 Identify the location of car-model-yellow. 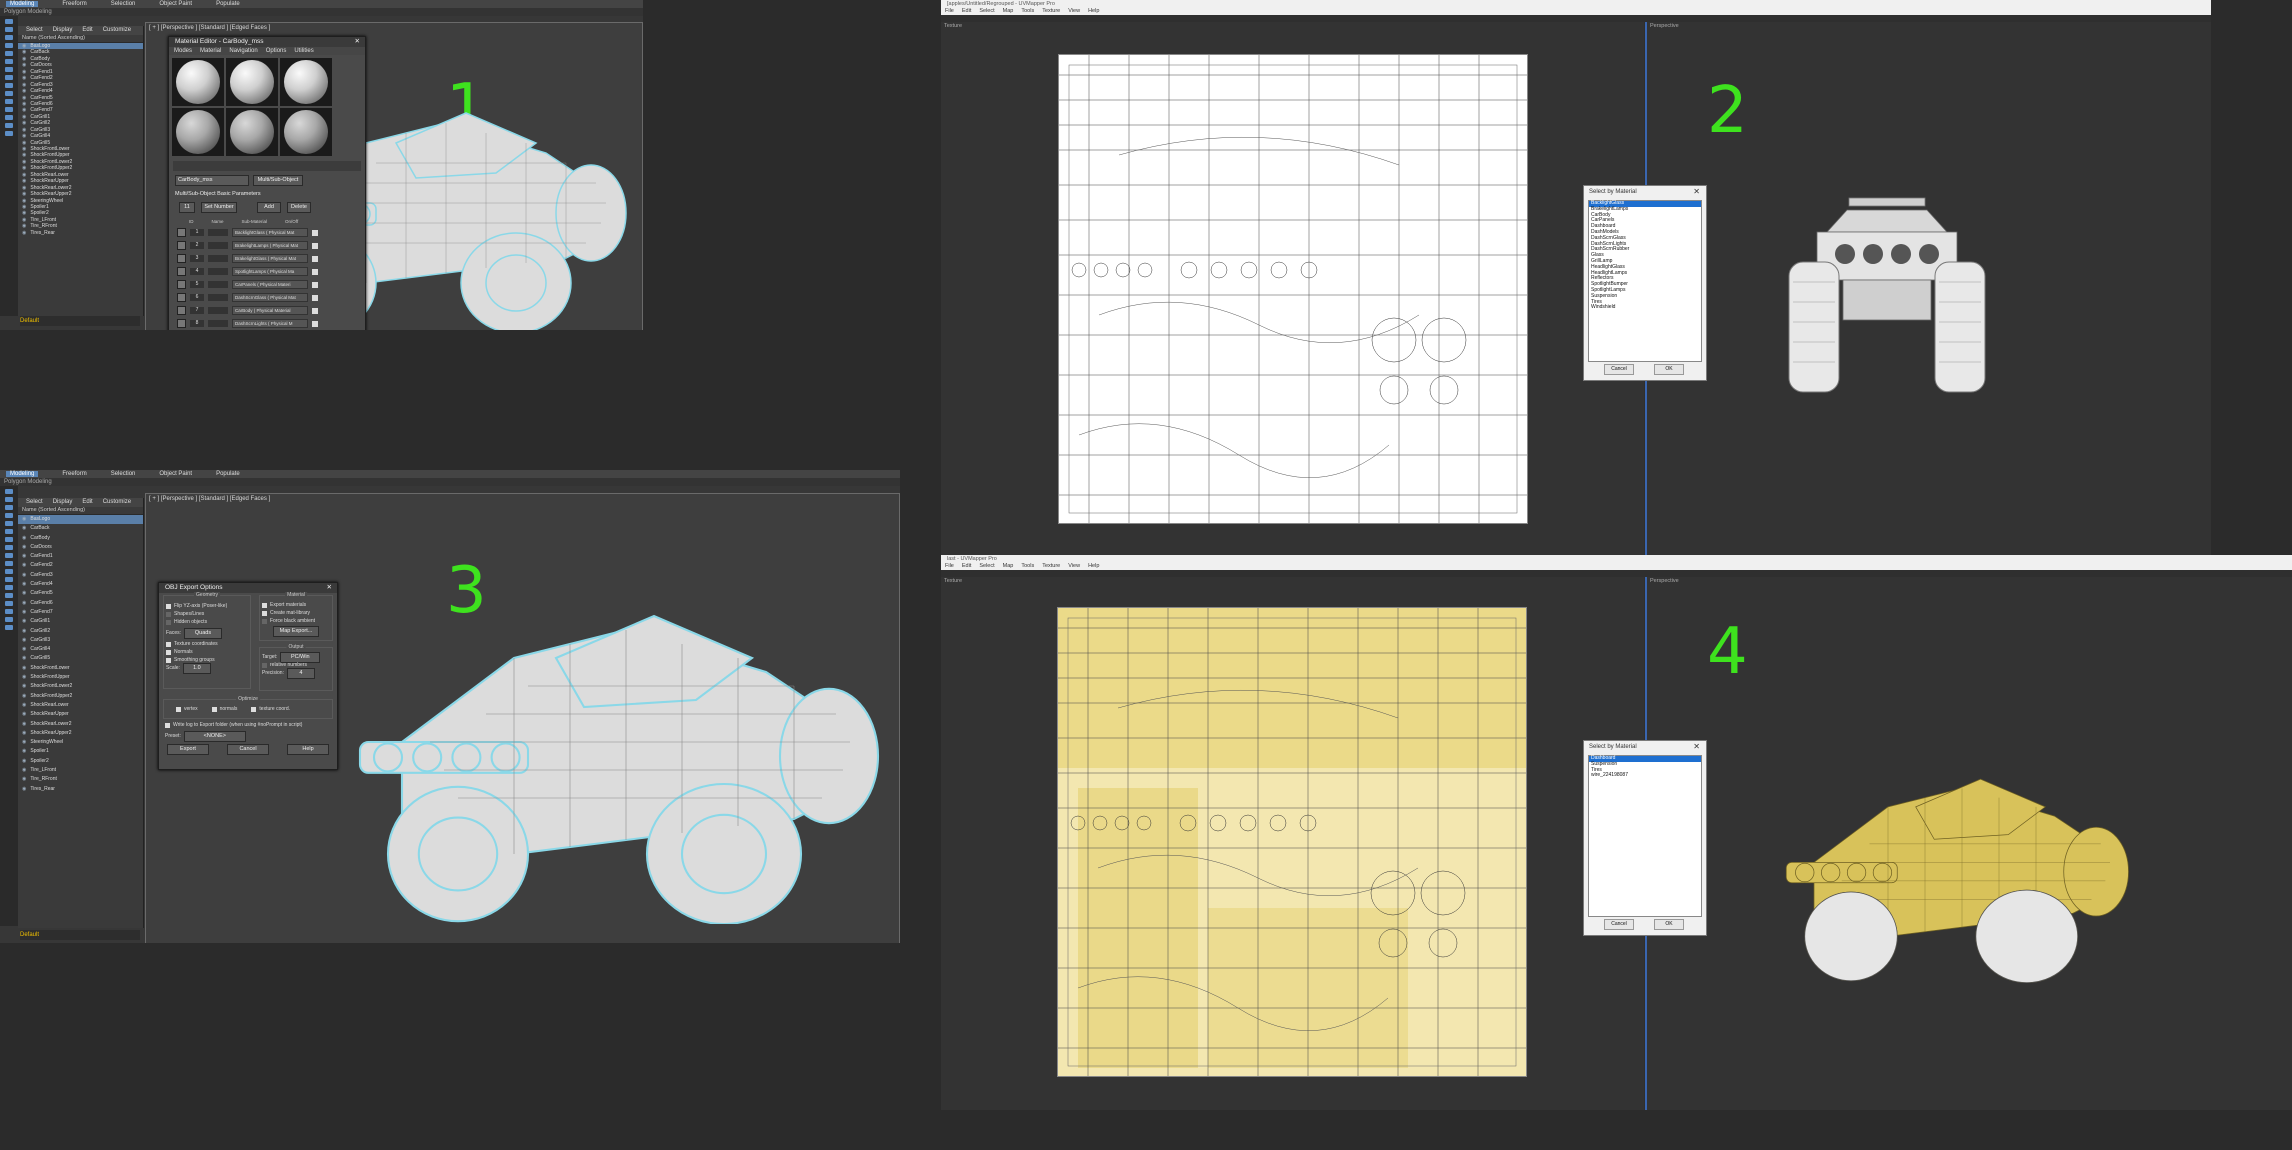
(1962, 867).